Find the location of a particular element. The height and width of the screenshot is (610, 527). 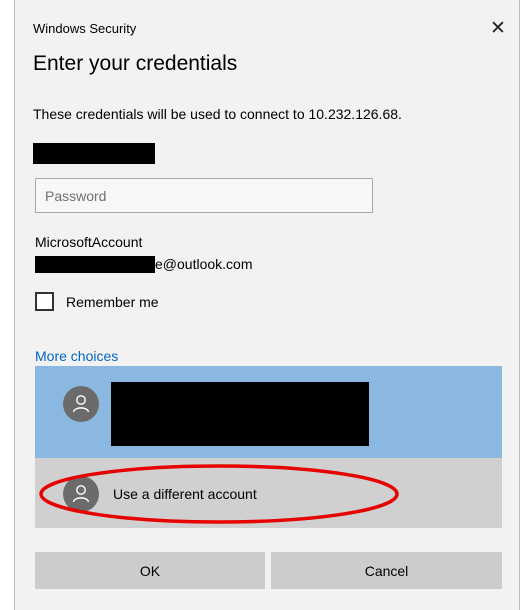

window-title: Windows Security is located at coordinates (85, 28).